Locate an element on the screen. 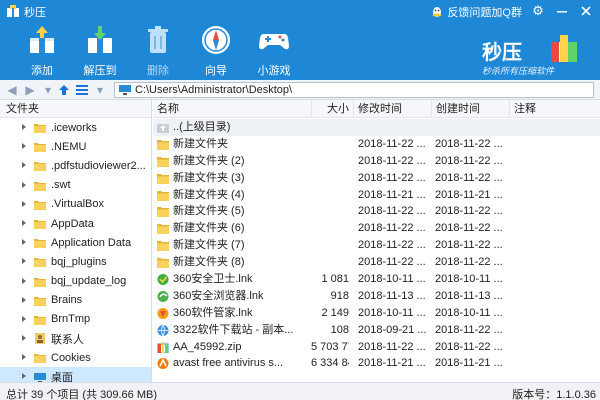 Image resolution: width=600 pixels, height=400 pixels. folder-tree-item: Brains is located at coordinates (75, 300).